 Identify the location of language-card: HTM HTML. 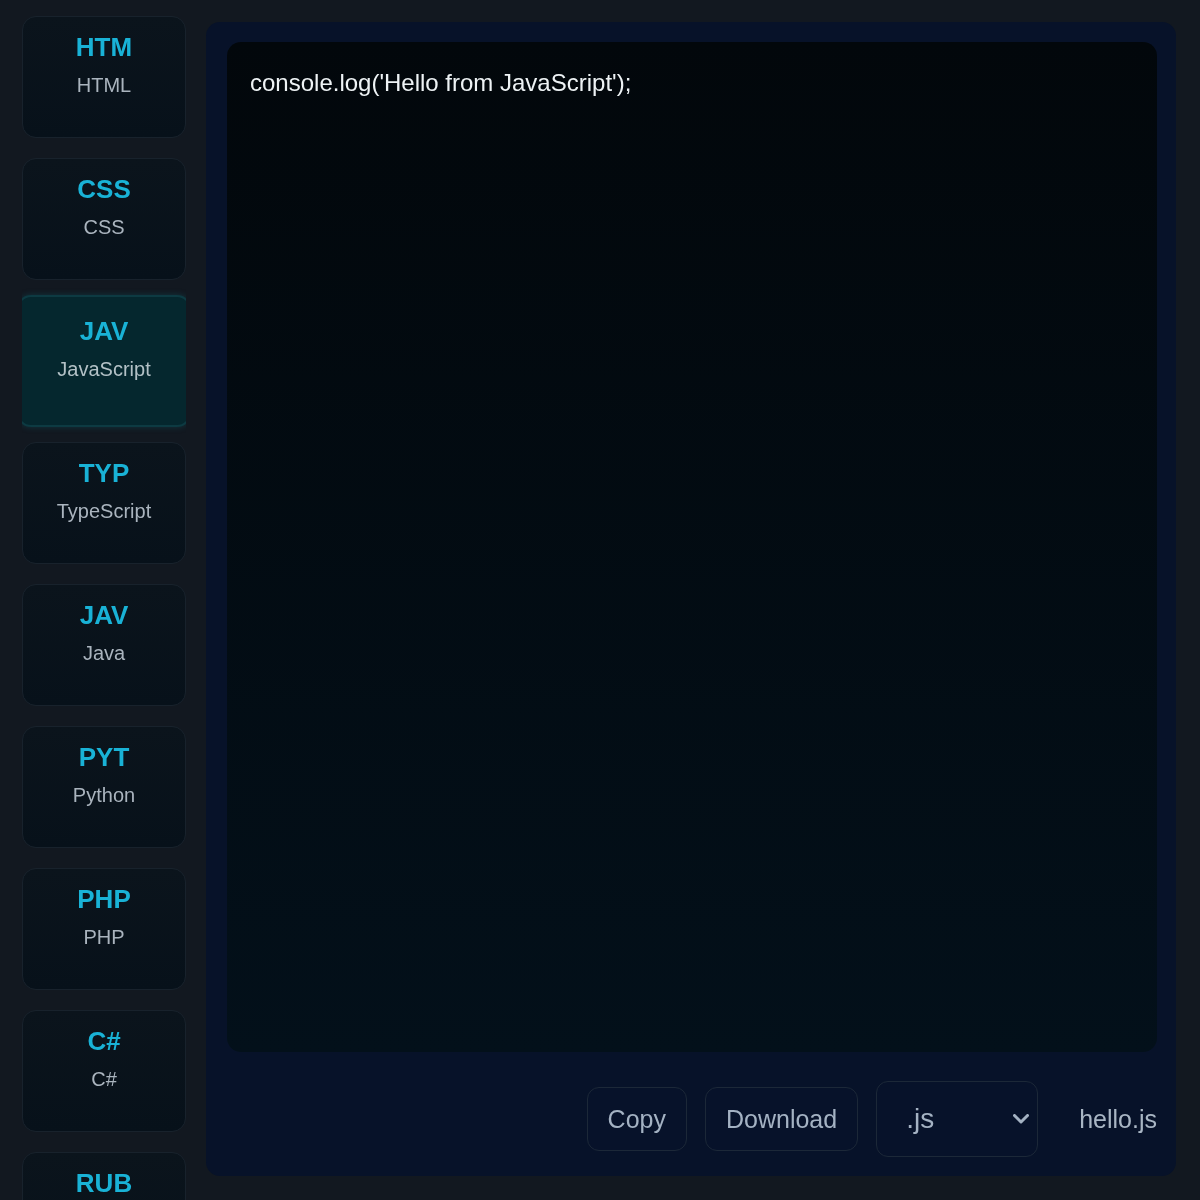
(104, 77).